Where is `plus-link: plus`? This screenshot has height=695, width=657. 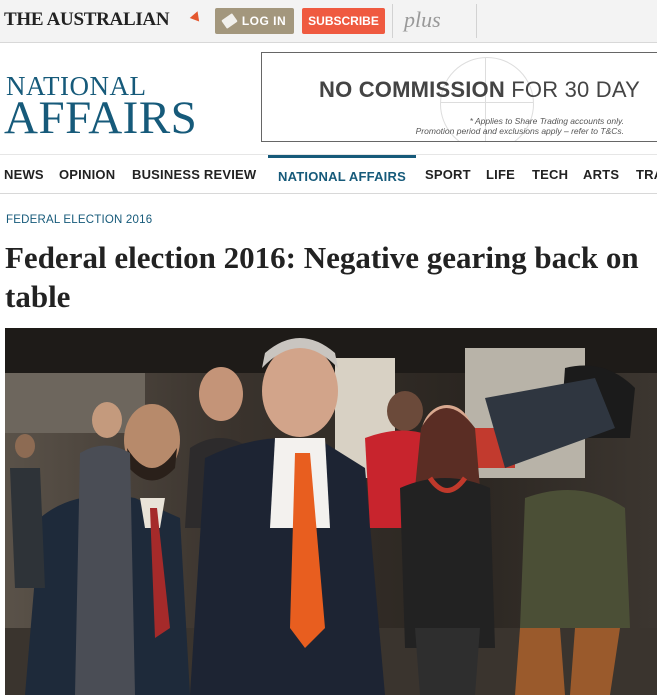 plus-link: plus is located at coordinates (422, 20).